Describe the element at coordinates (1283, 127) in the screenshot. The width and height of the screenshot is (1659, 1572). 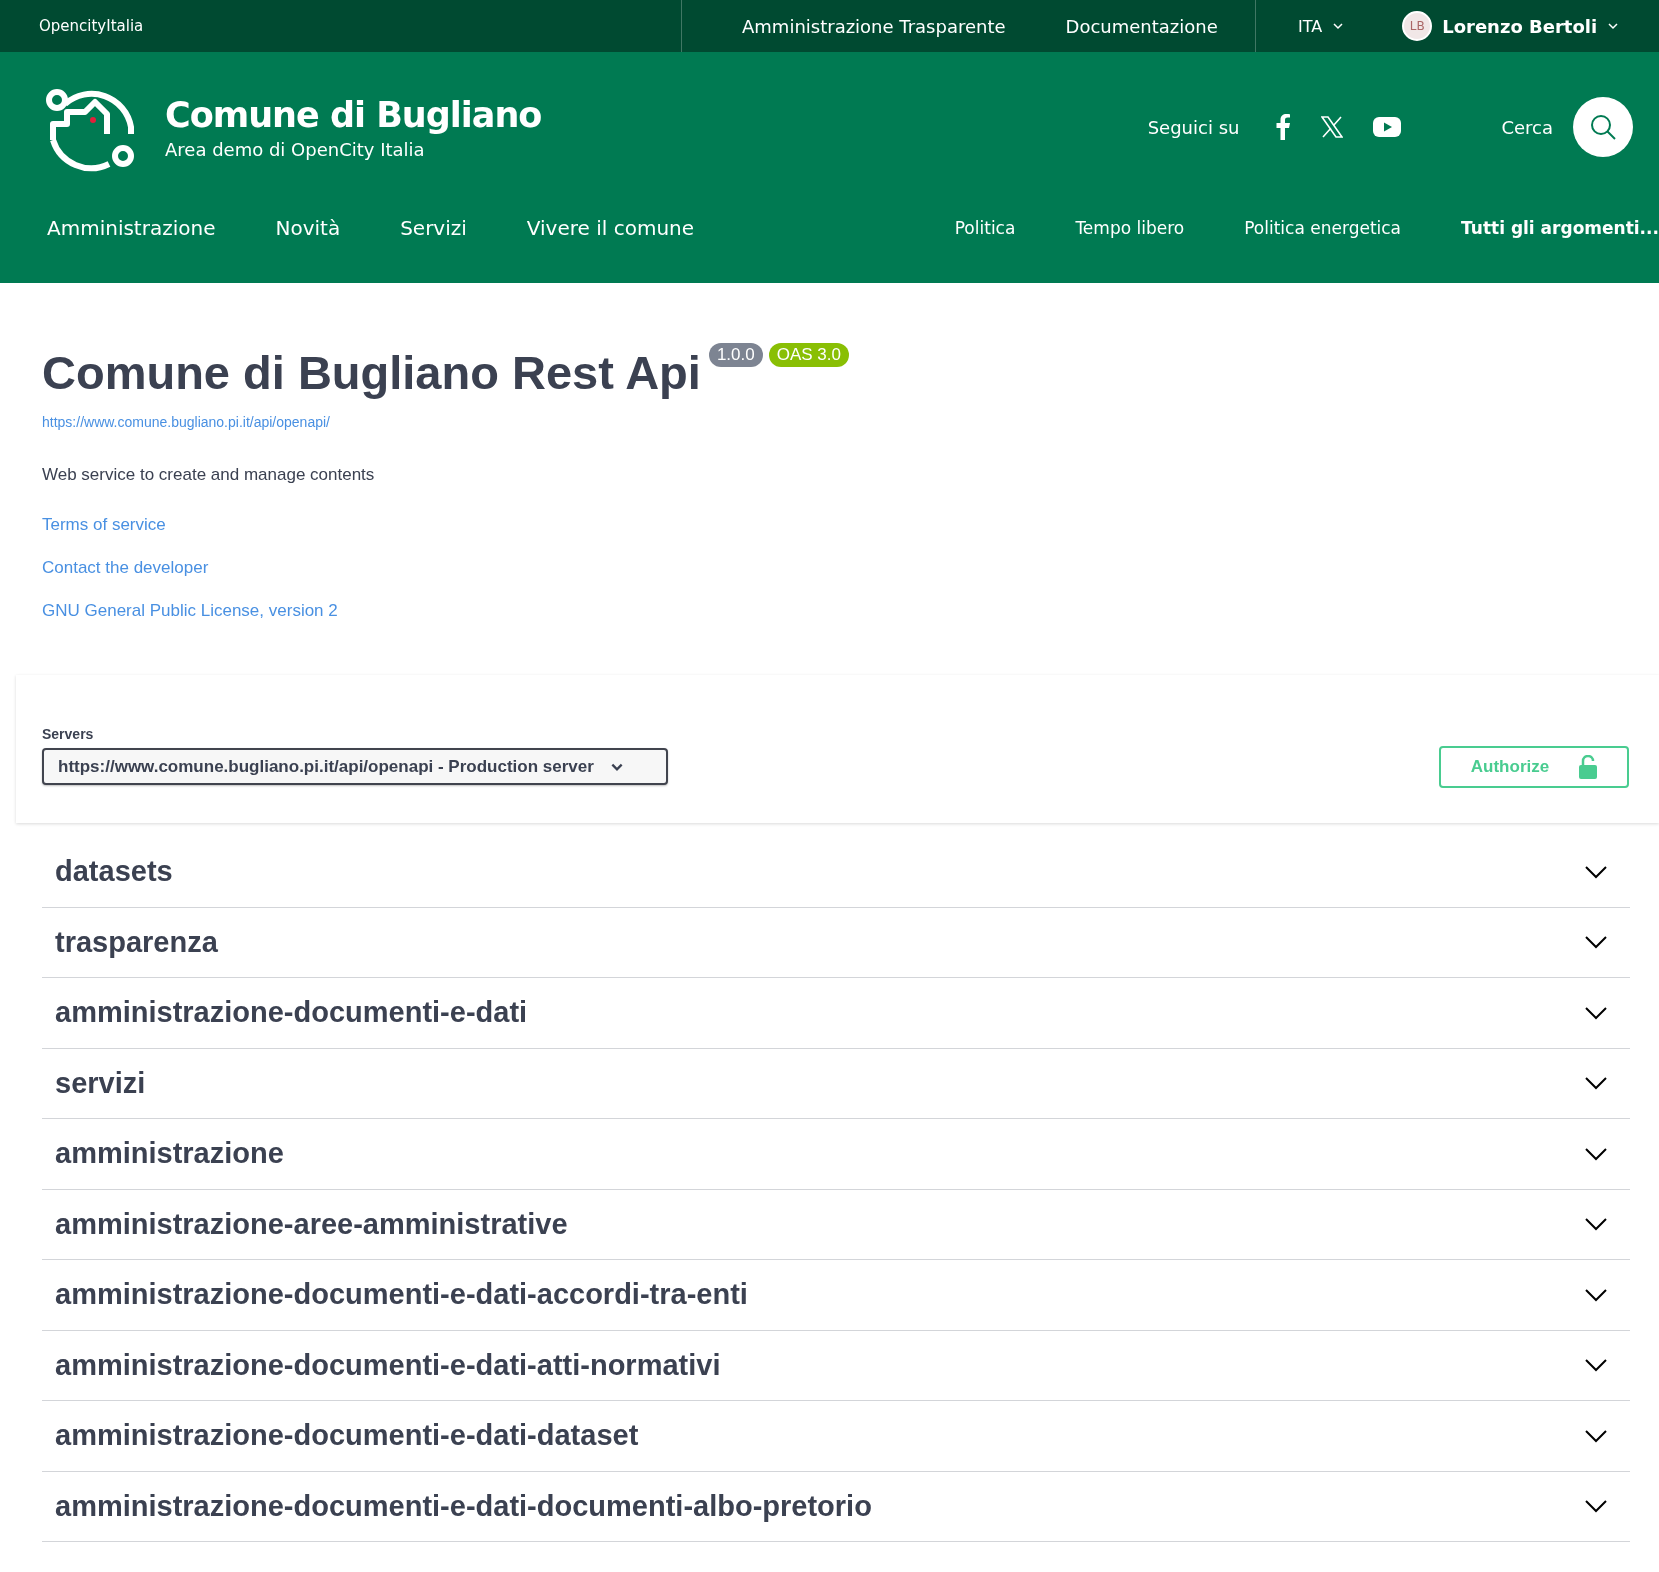
I see `facebook-icon` at that location.